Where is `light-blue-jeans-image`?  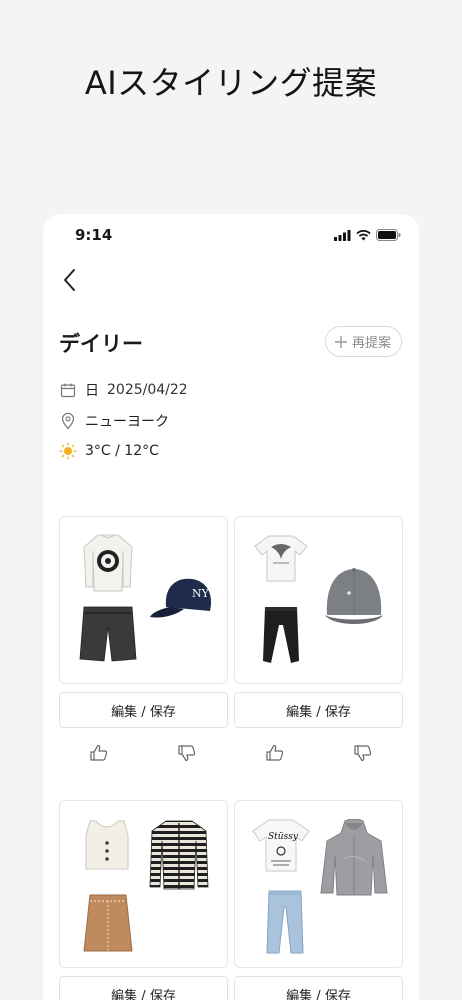
light-blue-jeans-image is located at coordinates (285, 922).